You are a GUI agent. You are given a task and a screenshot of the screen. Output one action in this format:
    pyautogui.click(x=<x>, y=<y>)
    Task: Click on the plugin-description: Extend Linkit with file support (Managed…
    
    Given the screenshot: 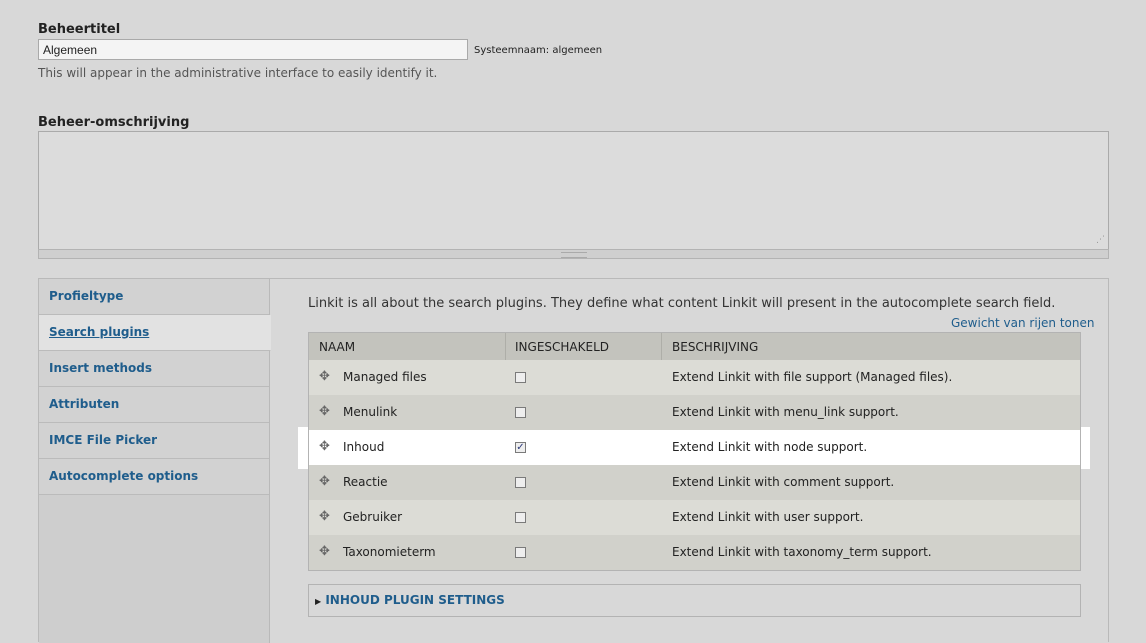 What is the action you would take?
    pyautogui.click(x=812, y=377)
    